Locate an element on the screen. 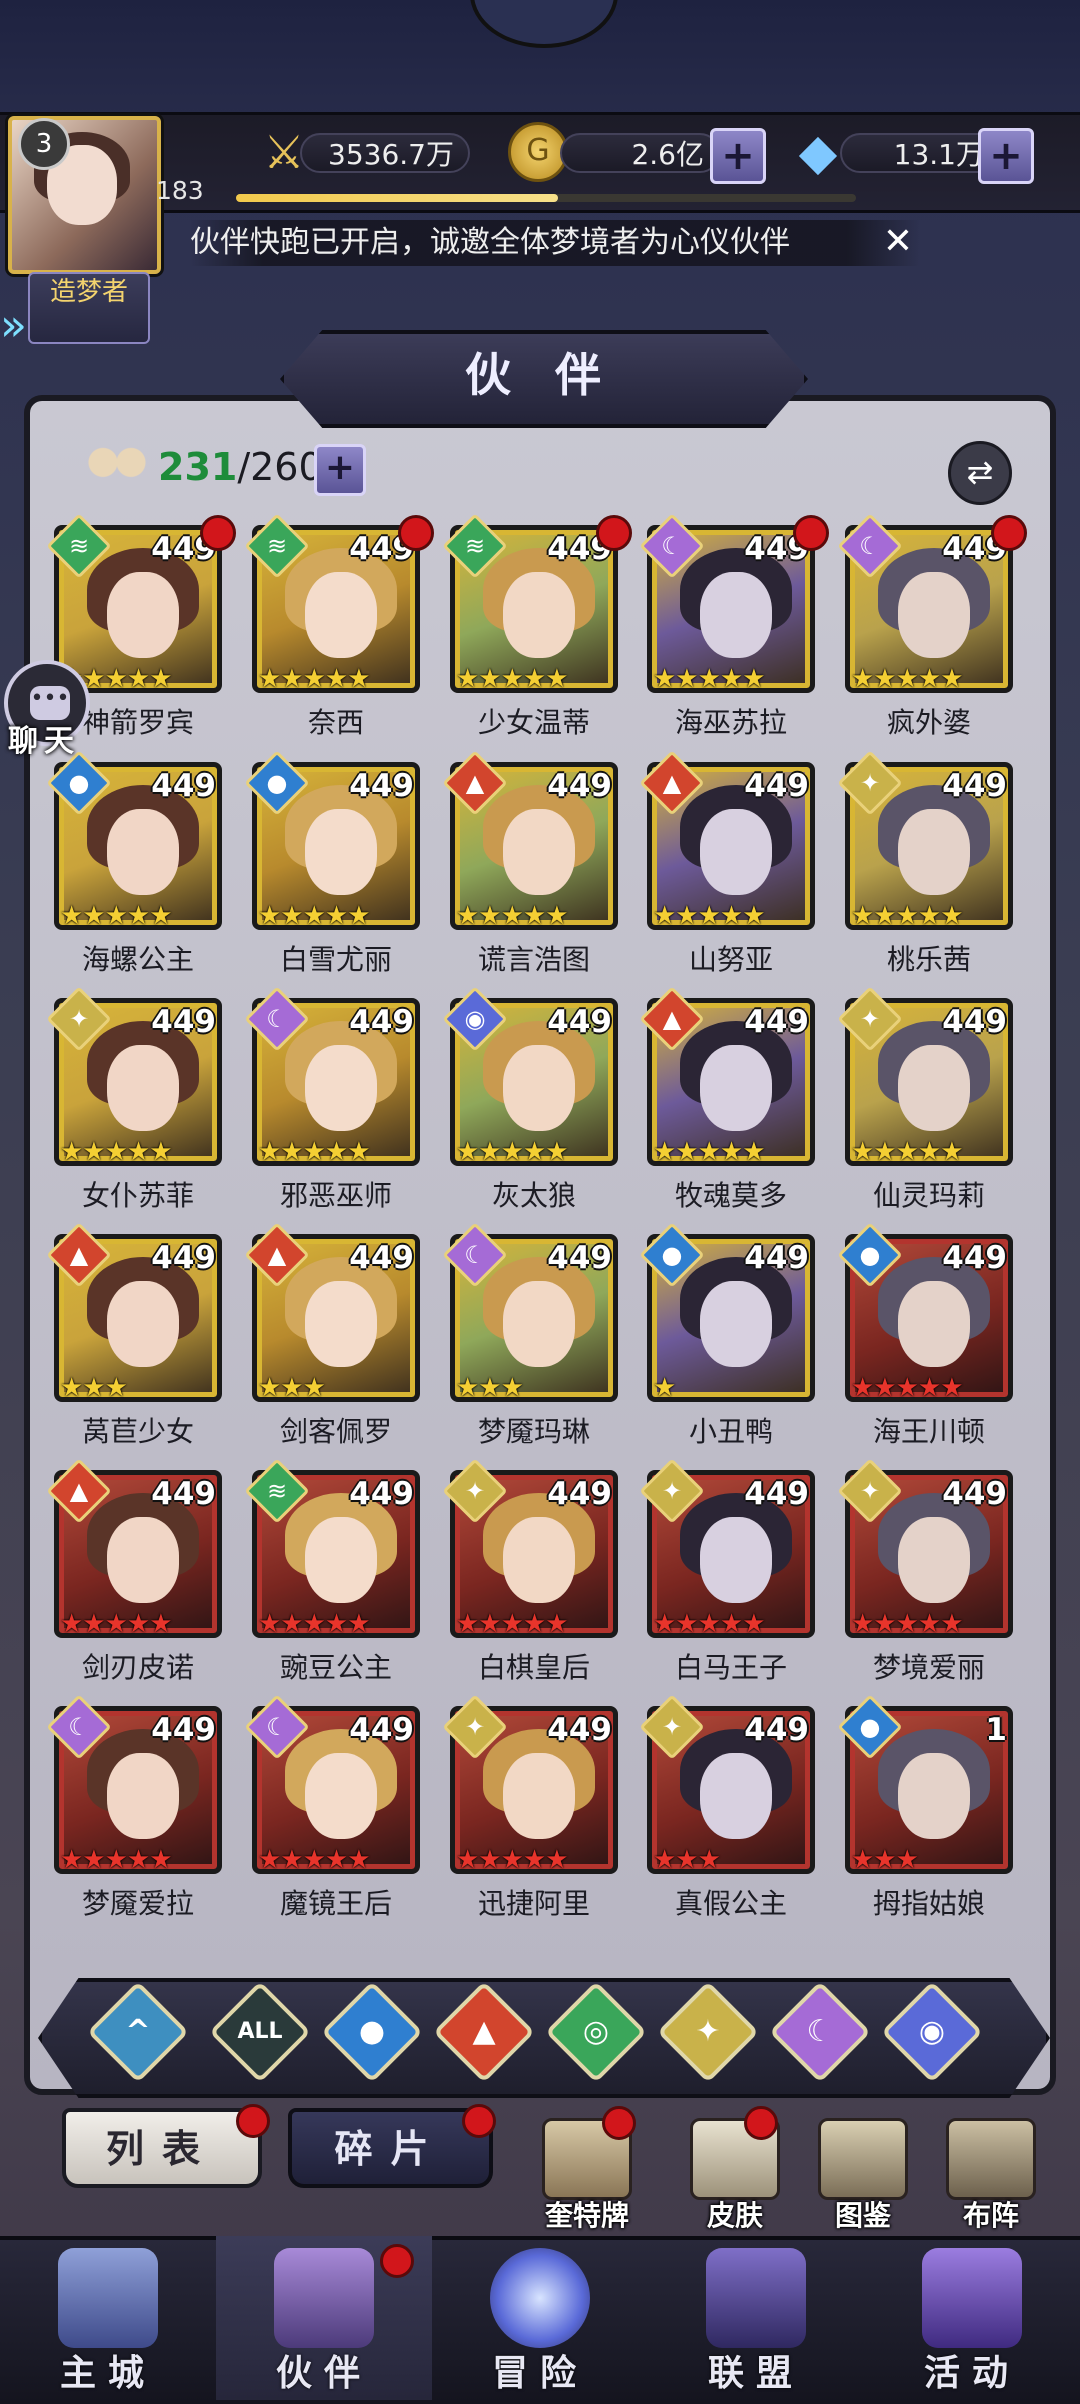 Image resolution: width=1080 pixels, height=2404 pixels. nav-partner-notification-dot is located at coordinates (397, 2261).